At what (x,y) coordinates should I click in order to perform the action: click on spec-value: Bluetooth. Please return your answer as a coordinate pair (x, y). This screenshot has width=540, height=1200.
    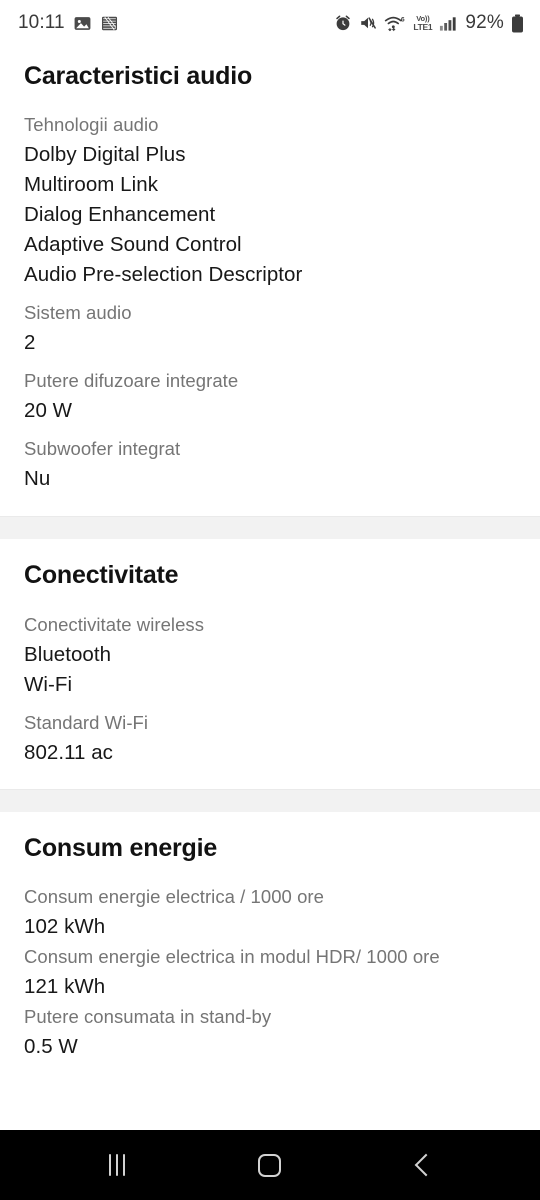
    Looking at the image, I should click on (68, 654).